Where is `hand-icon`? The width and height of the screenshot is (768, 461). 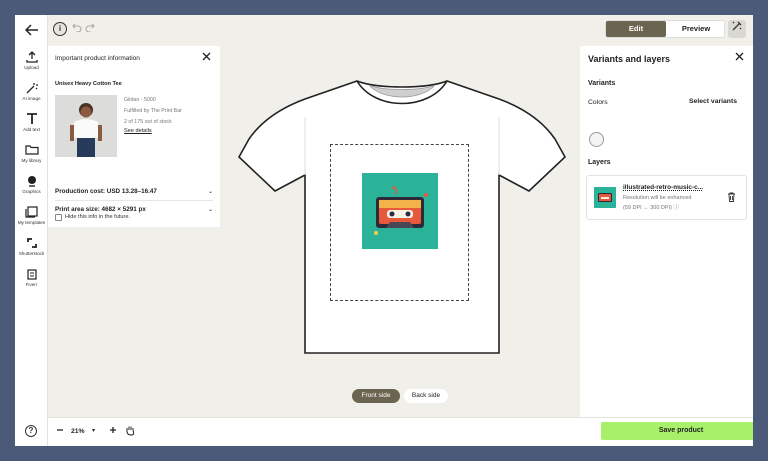 hand-icon is located at coordinates (130, 431).